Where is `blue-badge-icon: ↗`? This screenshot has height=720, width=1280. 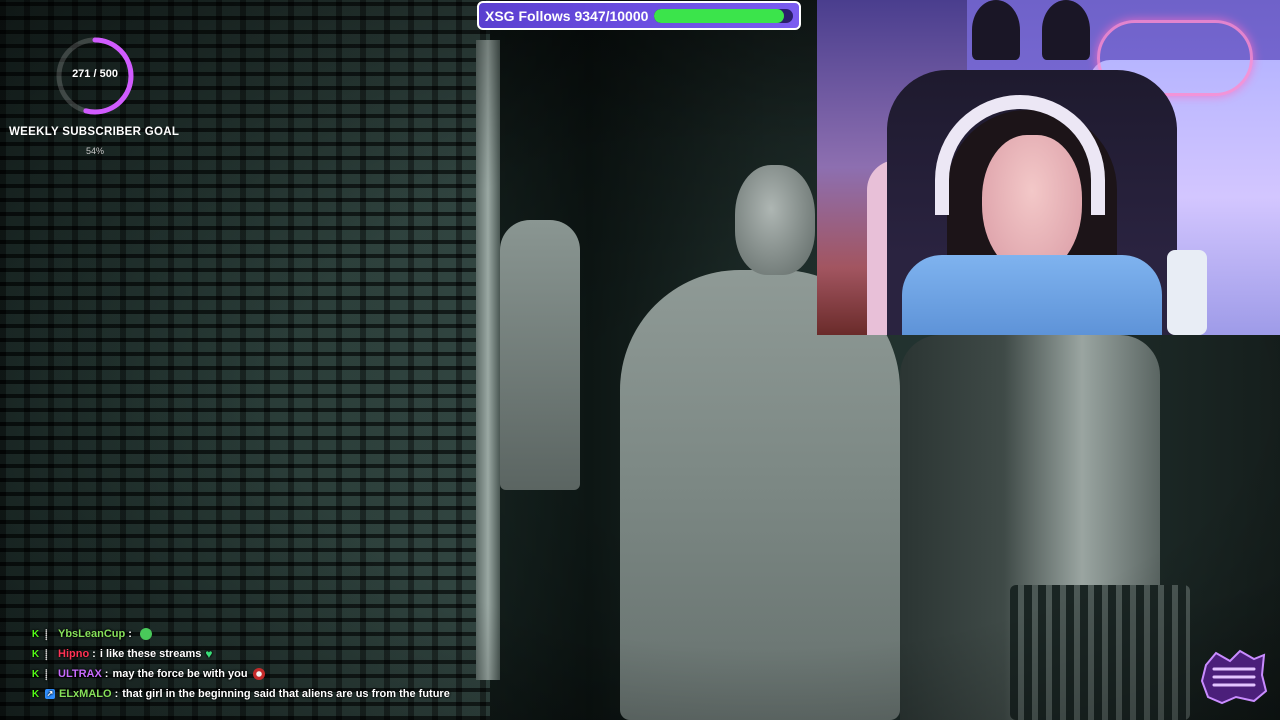 blue-badge-icon: ↗ is located at coordinates (50, 694).